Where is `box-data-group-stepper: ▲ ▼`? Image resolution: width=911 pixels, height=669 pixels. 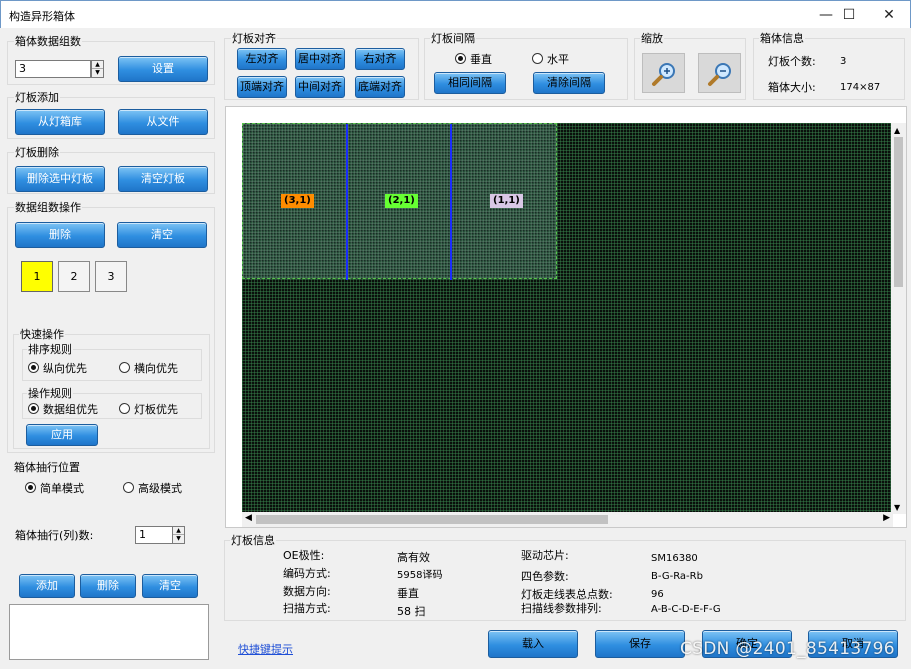
box-data-group-stepper: ▲ ▼ is located at coordinates (97, 69).